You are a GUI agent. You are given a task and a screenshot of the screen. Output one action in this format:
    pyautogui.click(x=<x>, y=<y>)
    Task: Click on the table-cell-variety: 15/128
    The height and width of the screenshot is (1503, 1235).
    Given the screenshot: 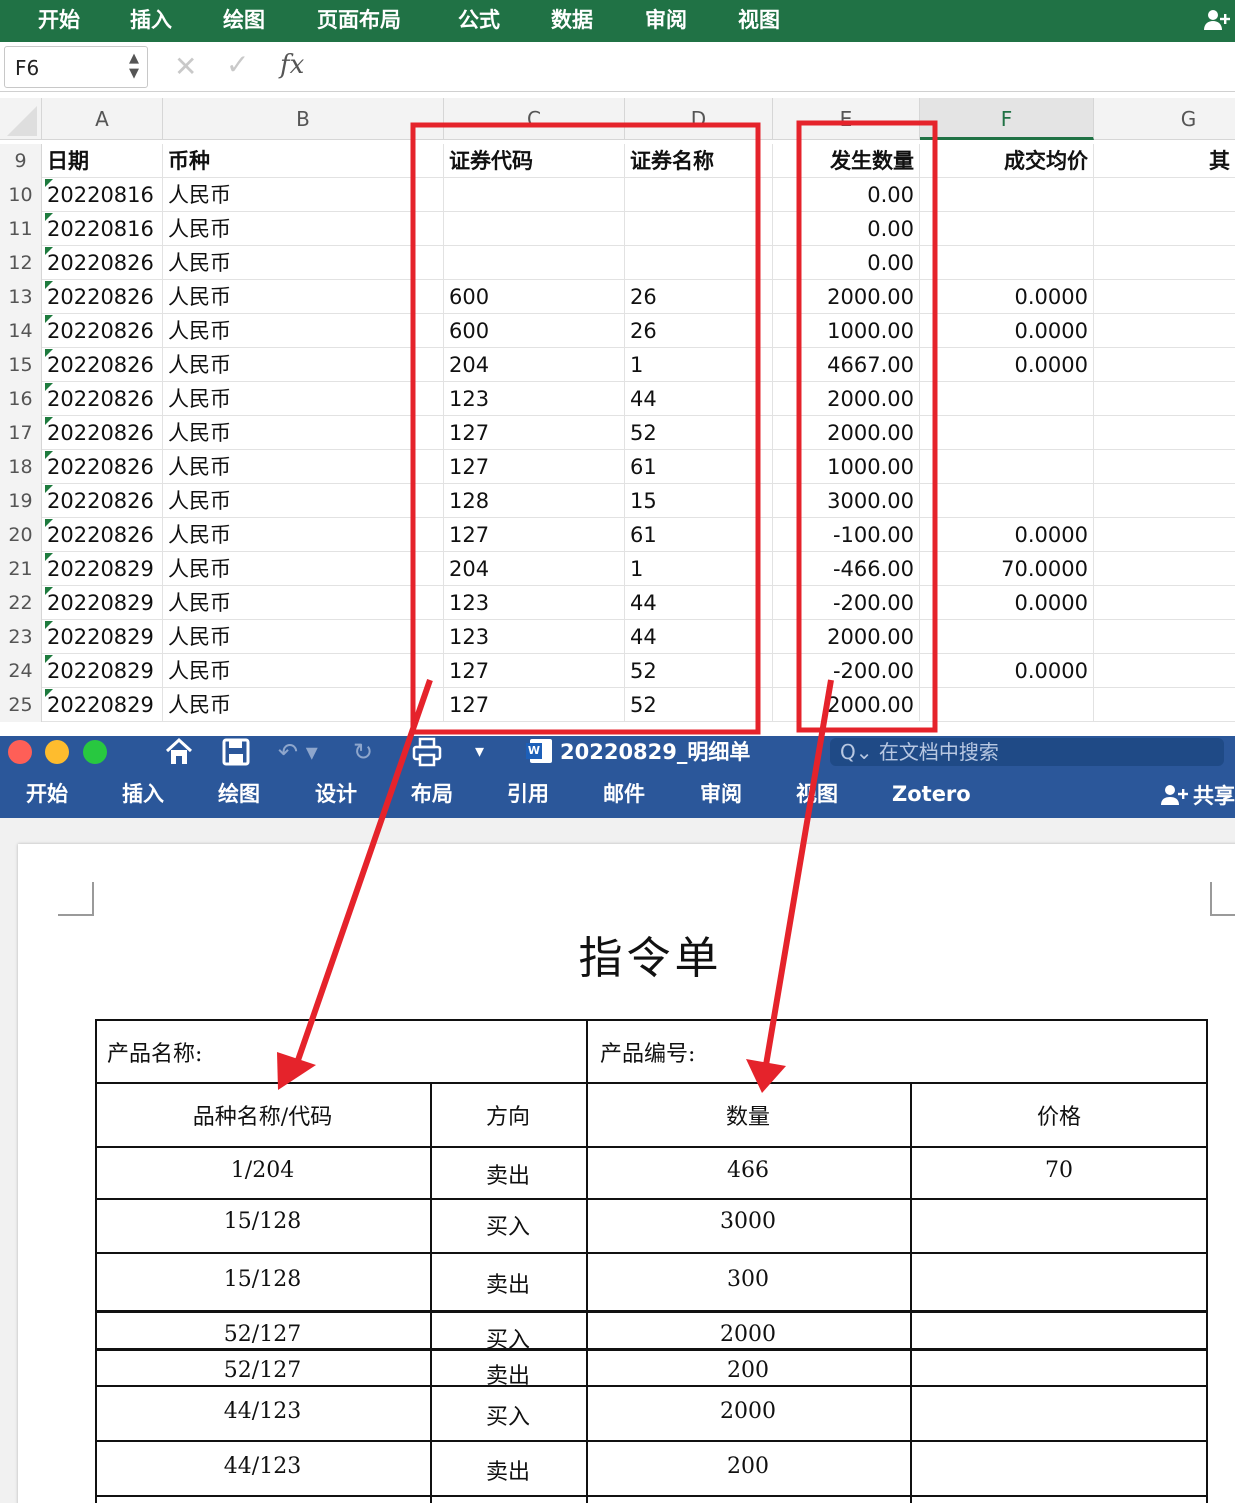 What is the action you would take?
    pyautogui.click(x=262, y=1221)
    